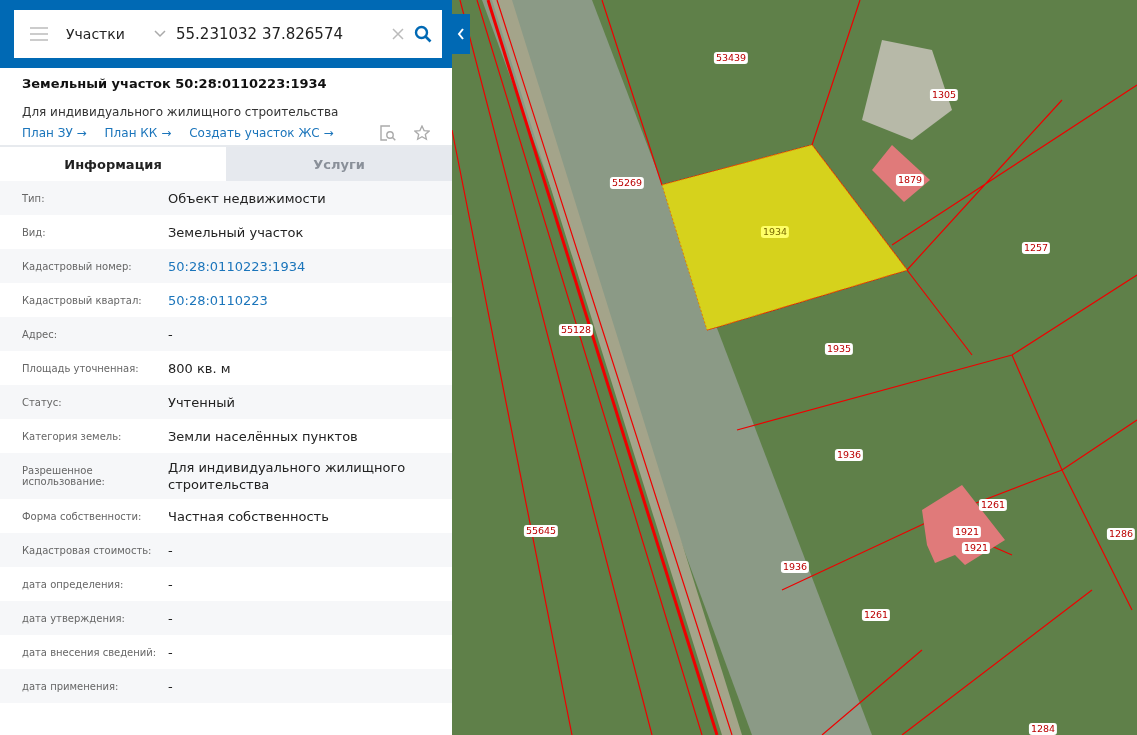 The height and width of the screenshot is (735, 1137). I want to click on field-label: дата внесения сведений:, so click(90, 652).